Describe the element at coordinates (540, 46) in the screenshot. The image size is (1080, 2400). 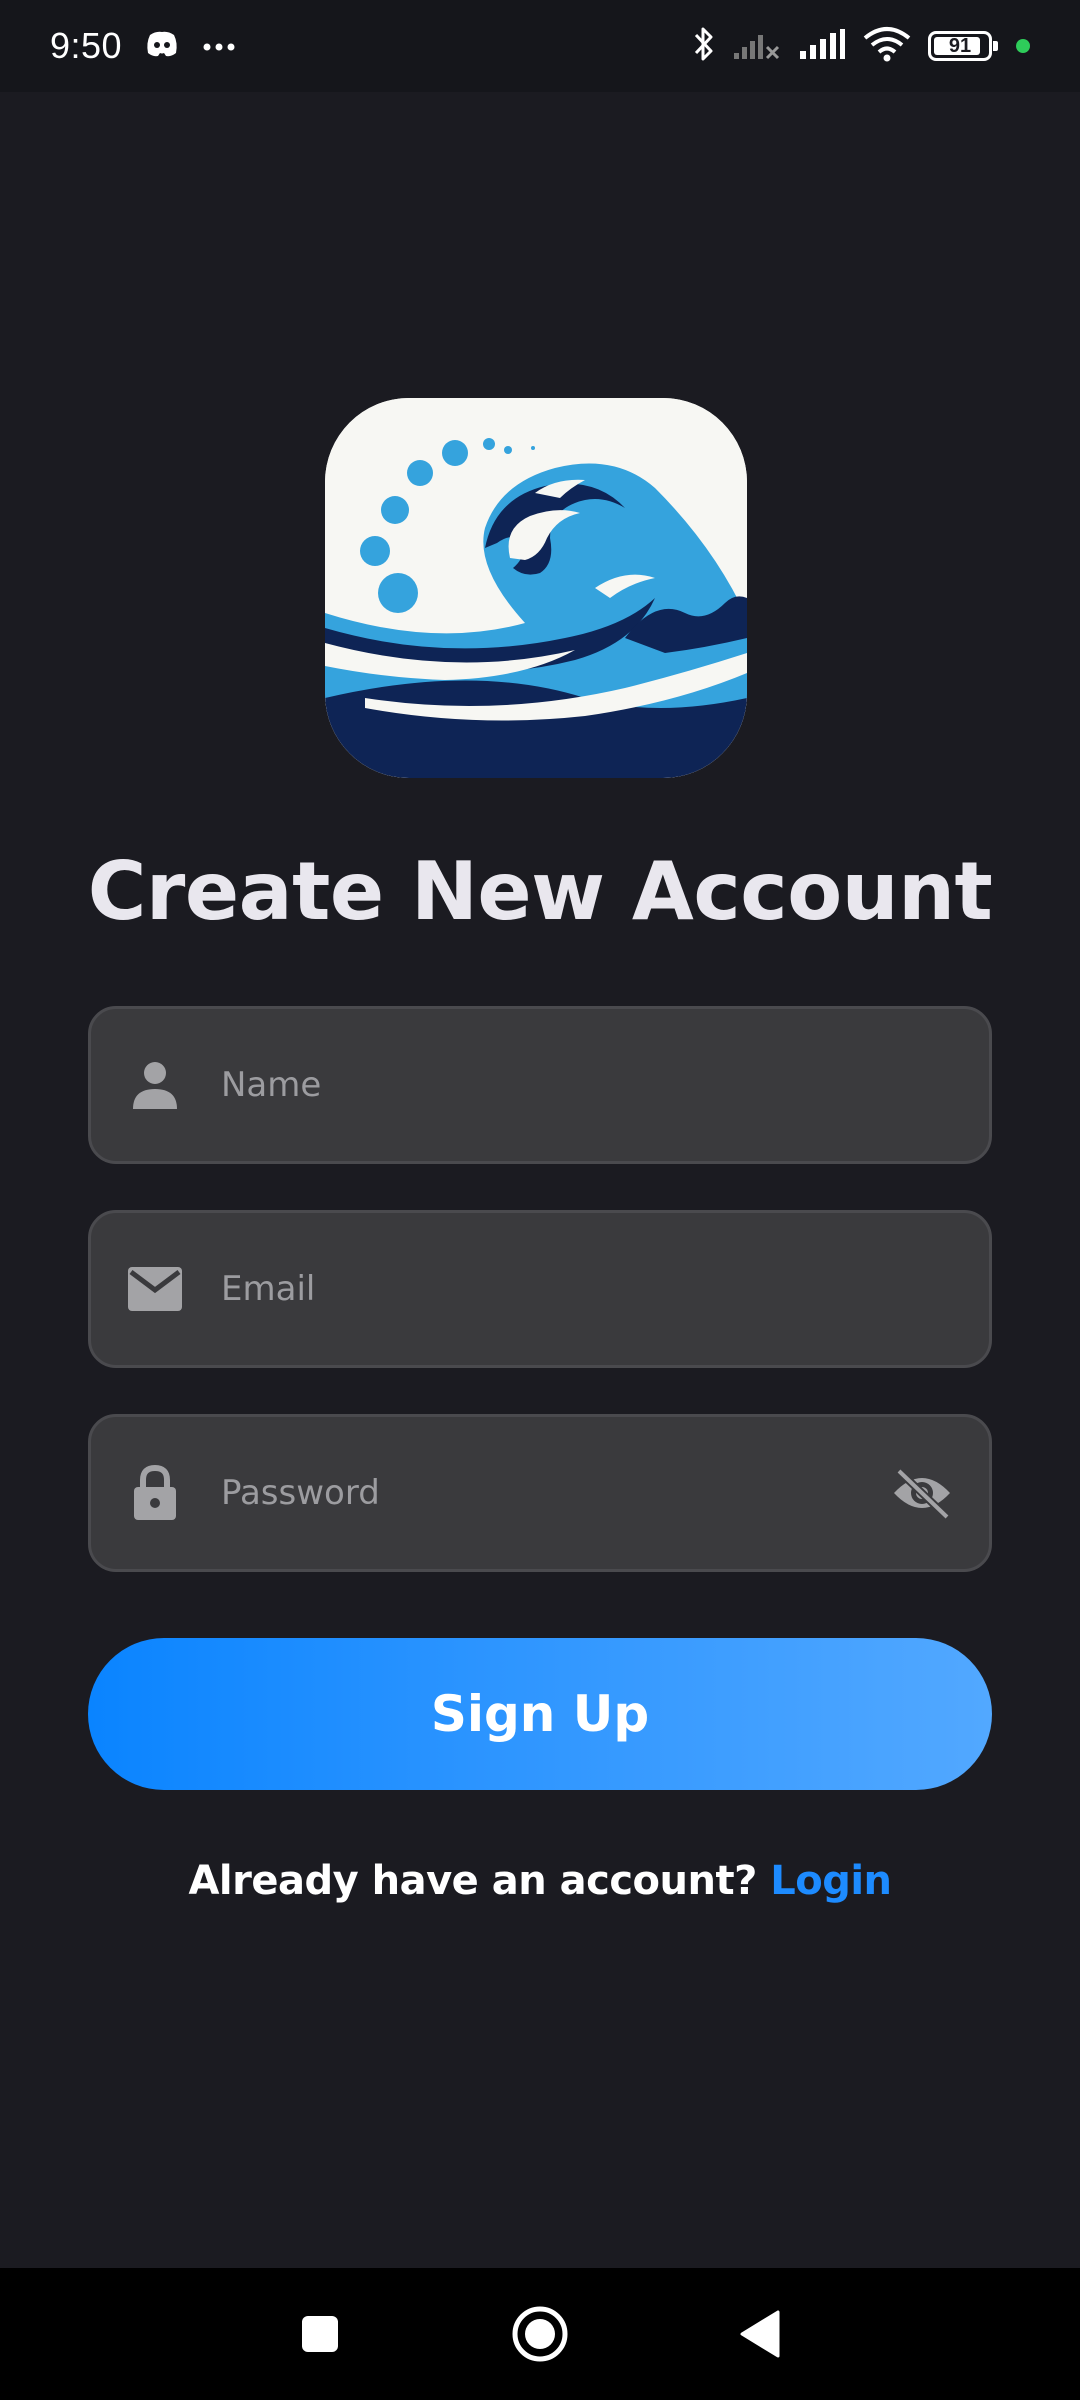
I see `status-bar: 9:50 91` at that location.